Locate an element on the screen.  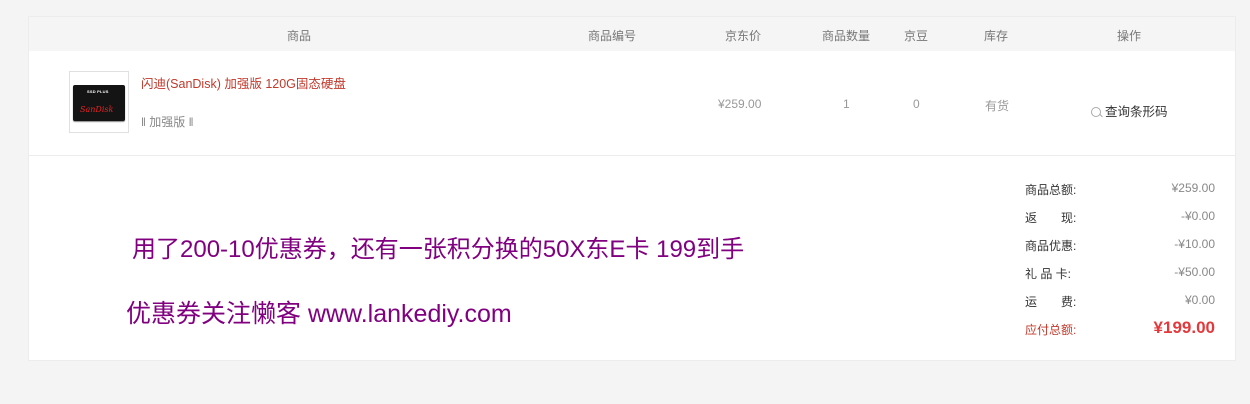
goods-total-value: ¥259.00 is located at coordinates (1193, 188).